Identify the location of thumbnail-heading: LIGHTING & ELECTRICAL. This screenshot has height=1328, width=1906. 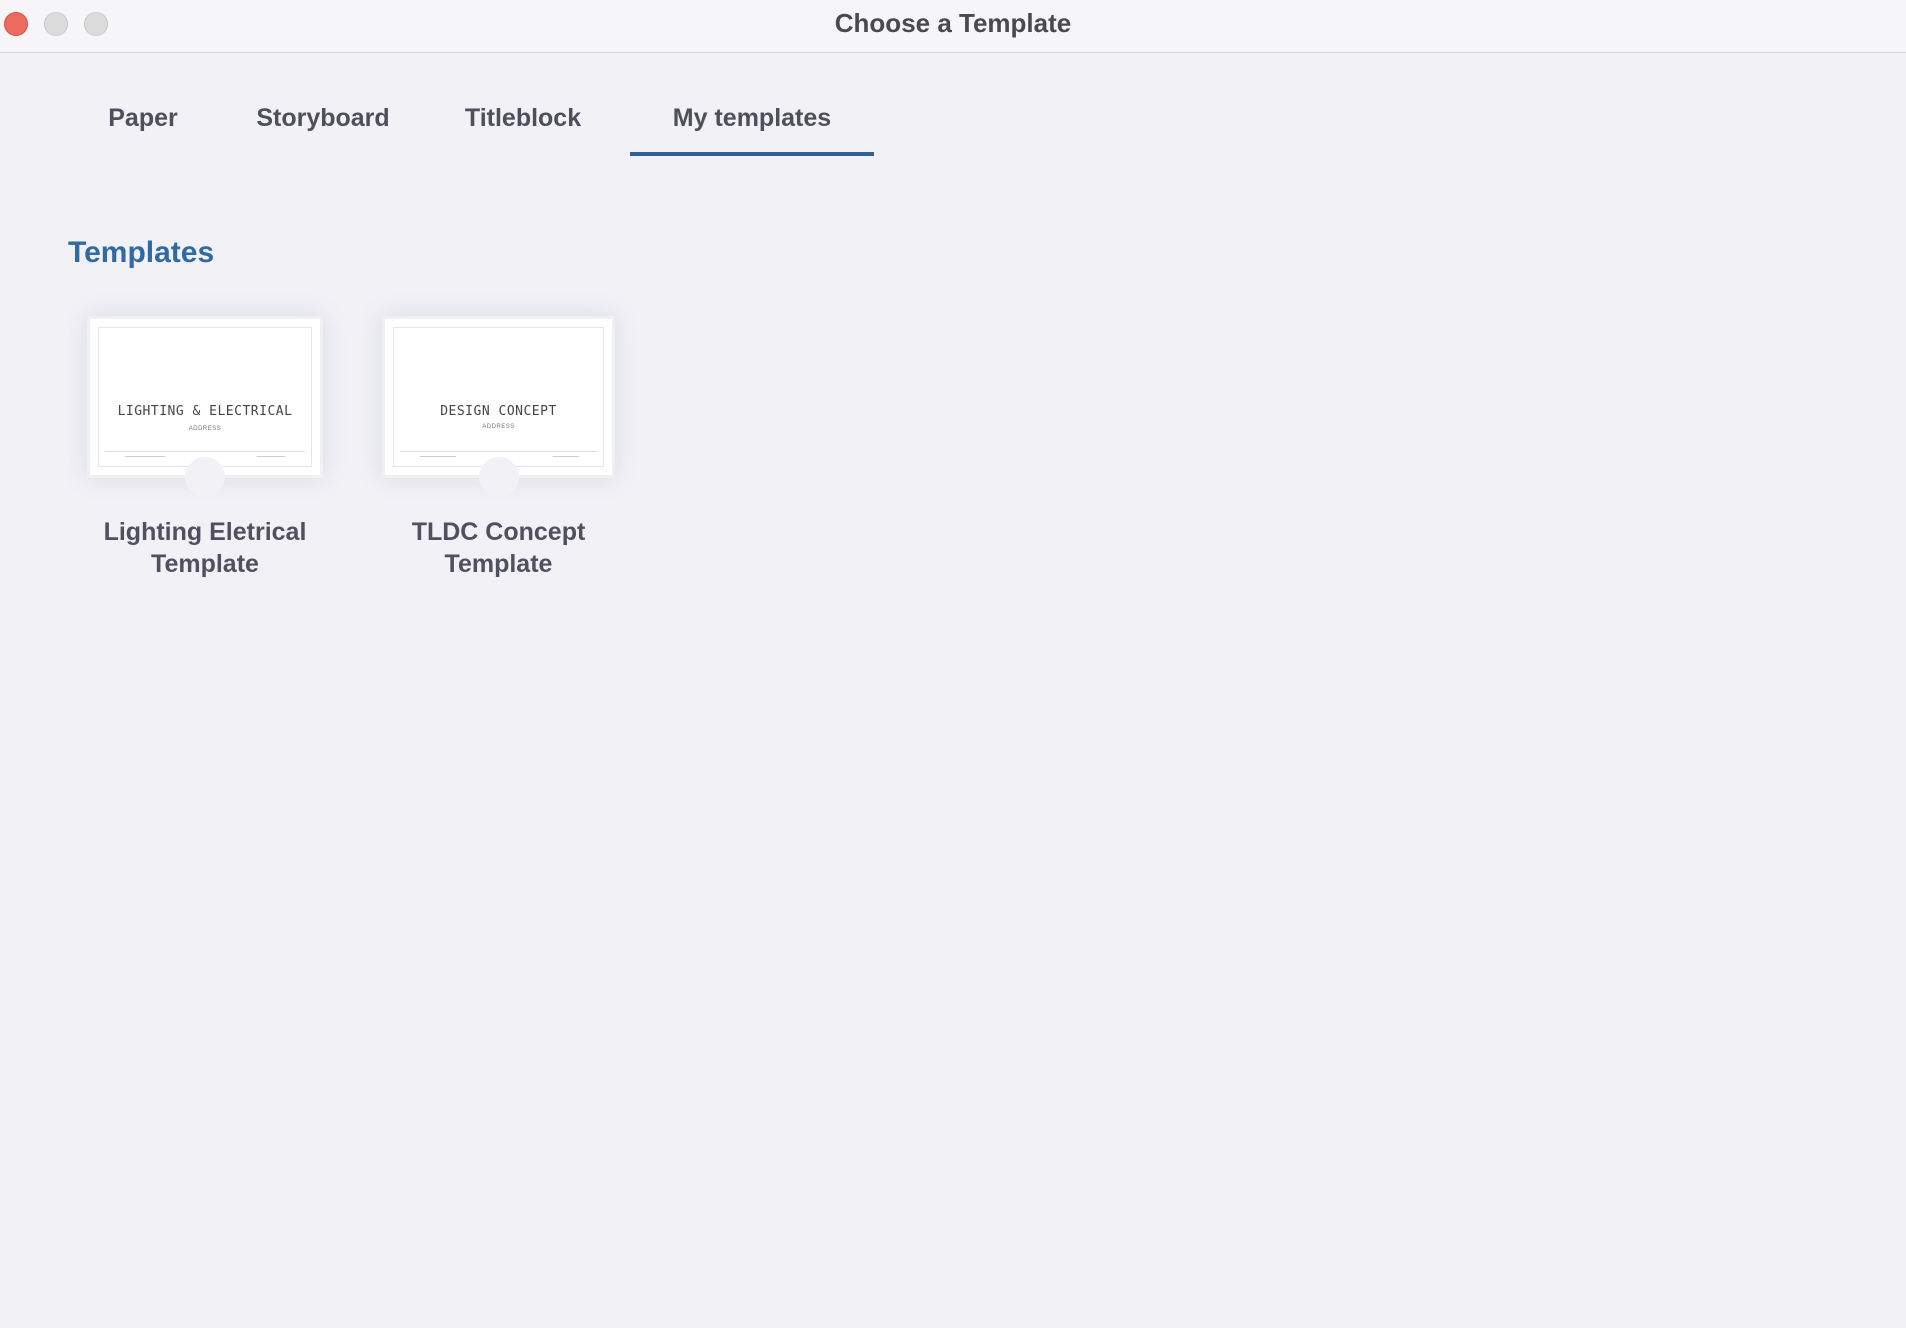
(205, 411).